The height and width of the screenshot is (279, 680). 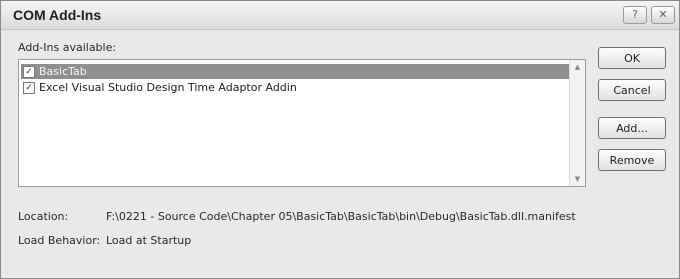 I want to click on scroll-down-icon: ▼, so click(x=577, y=179).